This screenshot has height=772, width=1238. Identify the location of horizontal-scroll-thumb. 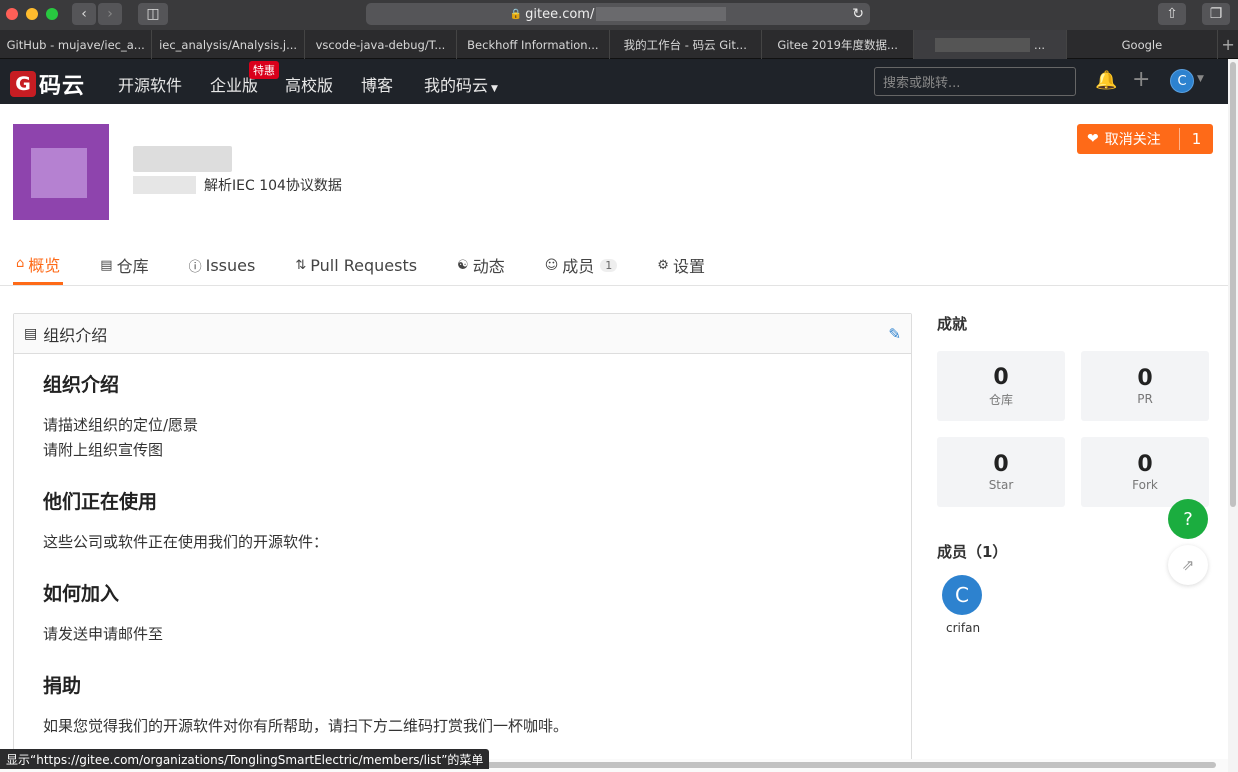
(841, 765).